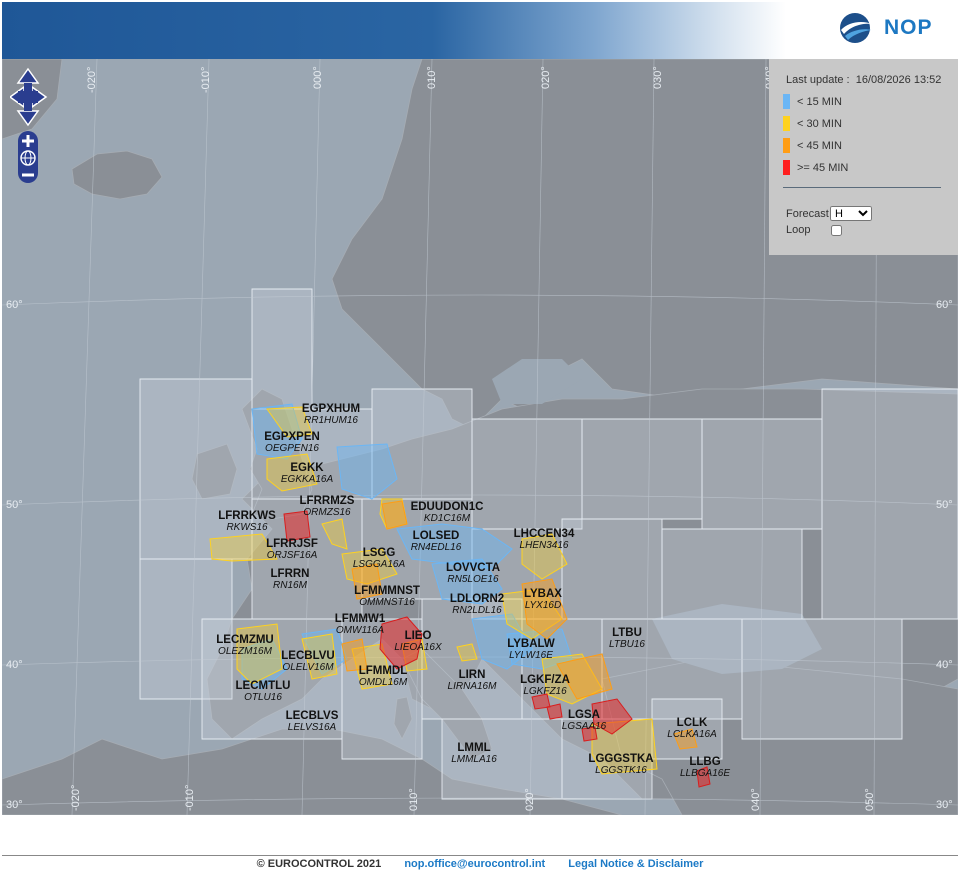  Describe the element at coordinates (360, 624) in the screenshot. I see `sector-label: LFMMW1 OMW116A` at that location.